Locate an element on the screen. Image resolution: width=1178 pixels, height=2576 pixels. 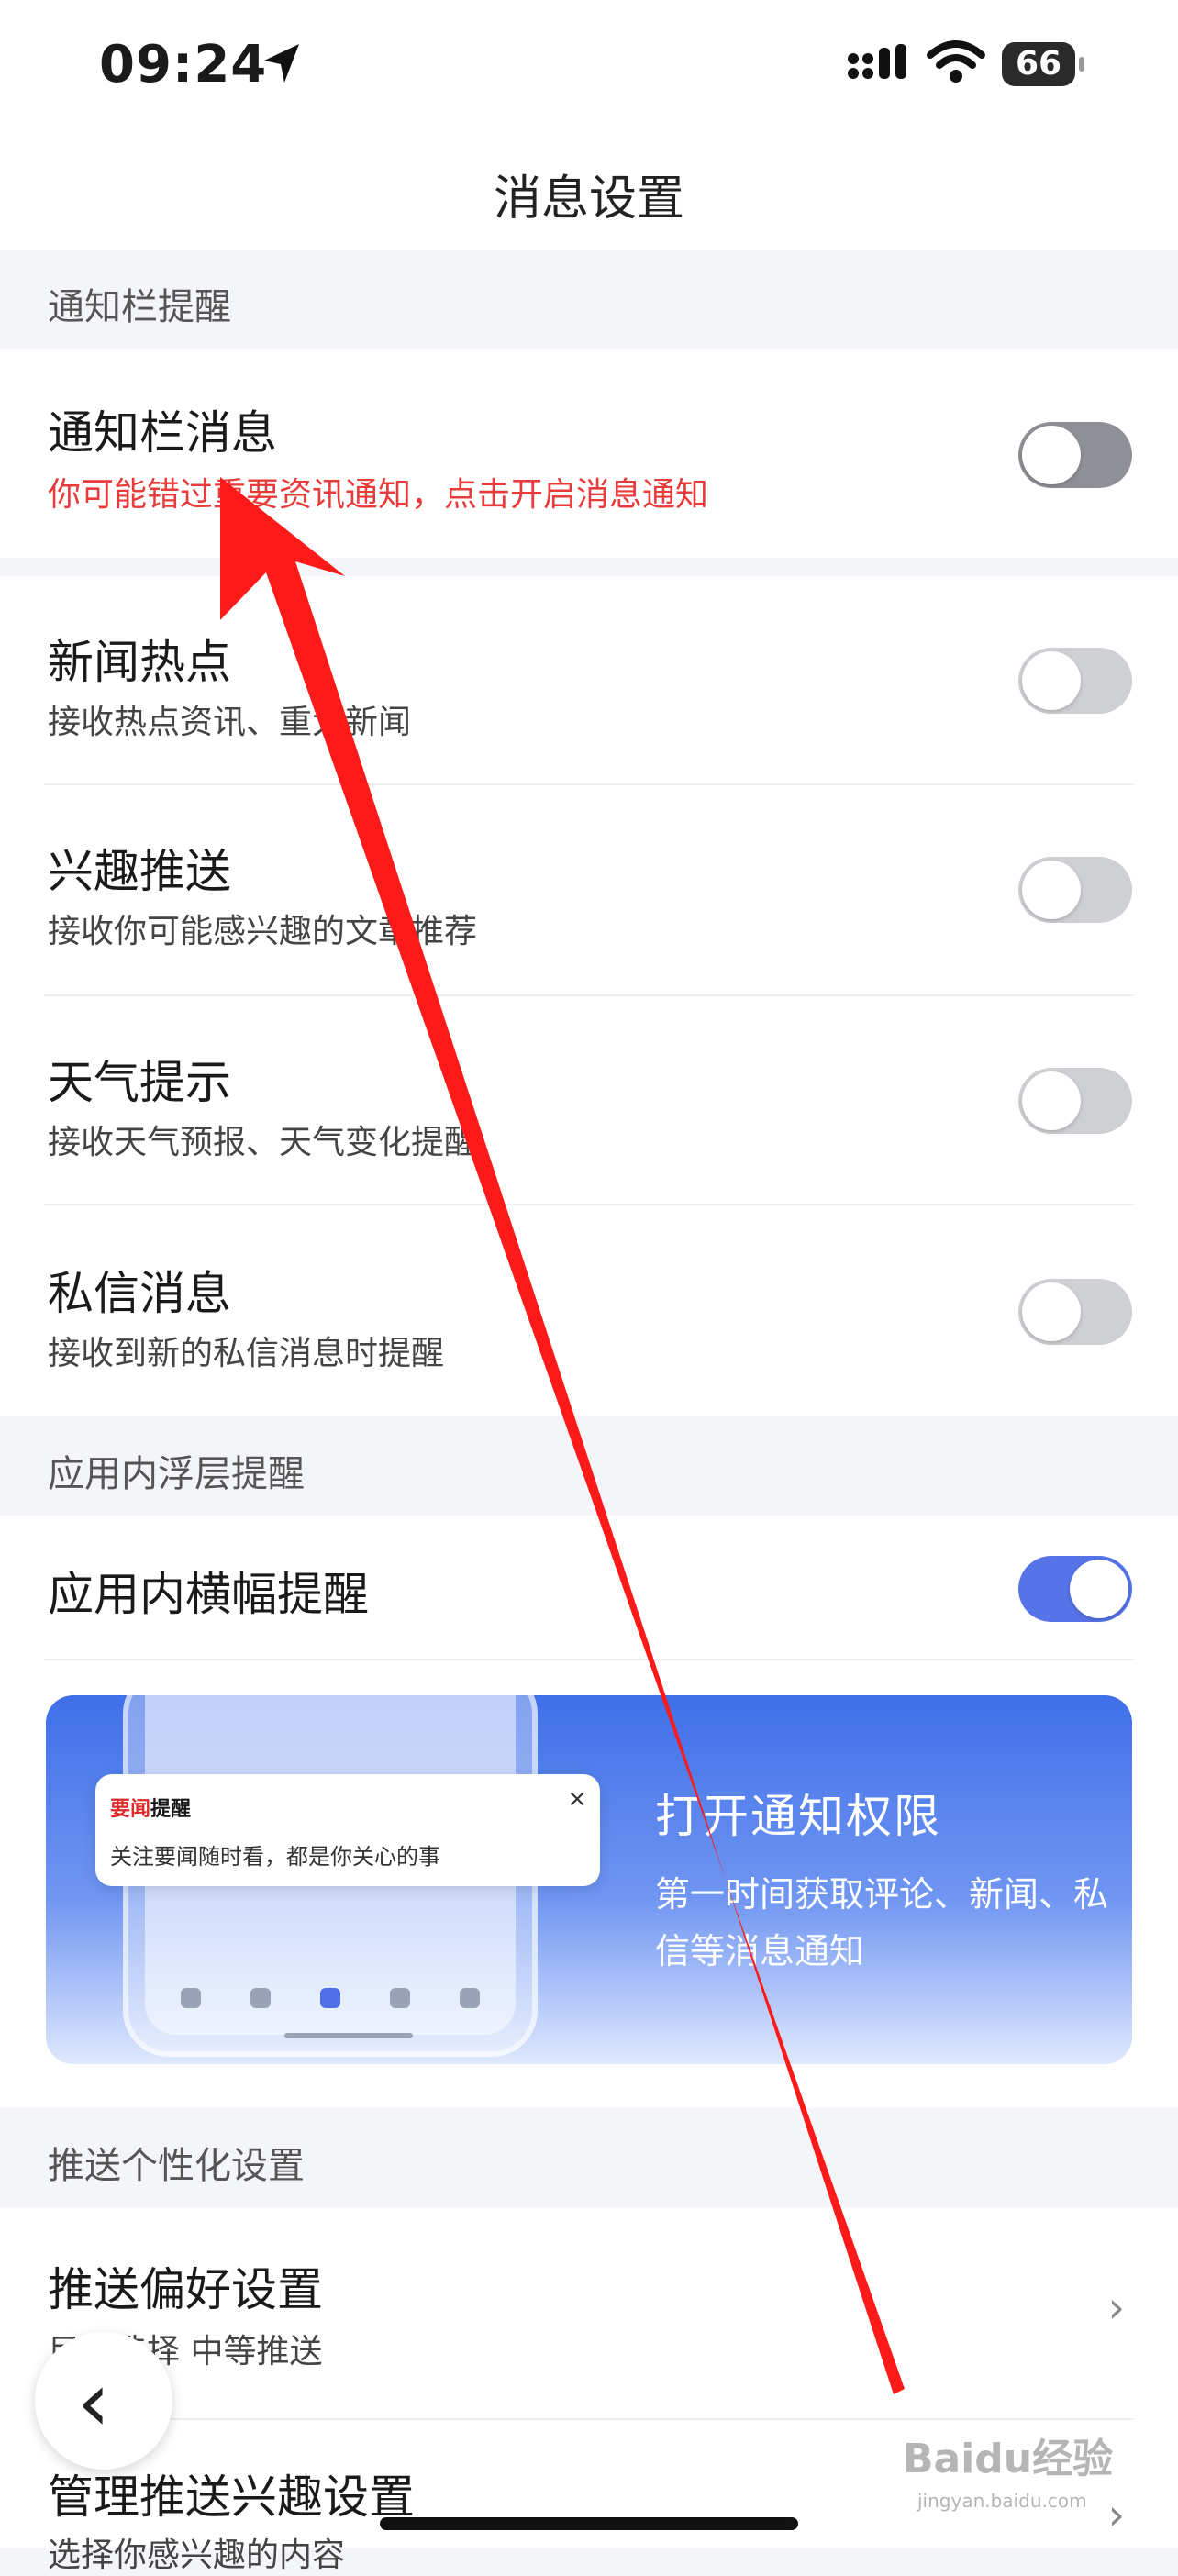
notification-bar-toggle is located at coordinates (1075, 455).